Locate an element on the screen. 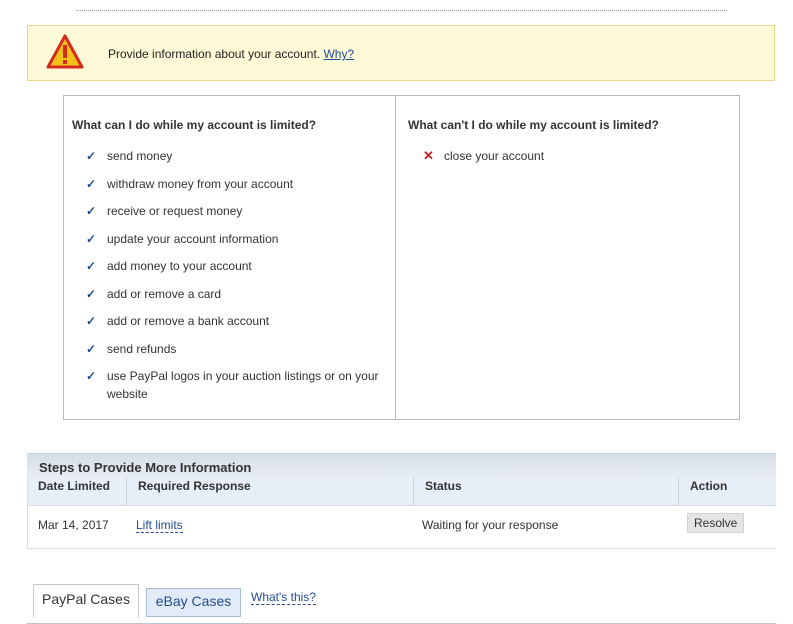  list-item: ✓ add or remove a card is located at coordinates (154, 293).